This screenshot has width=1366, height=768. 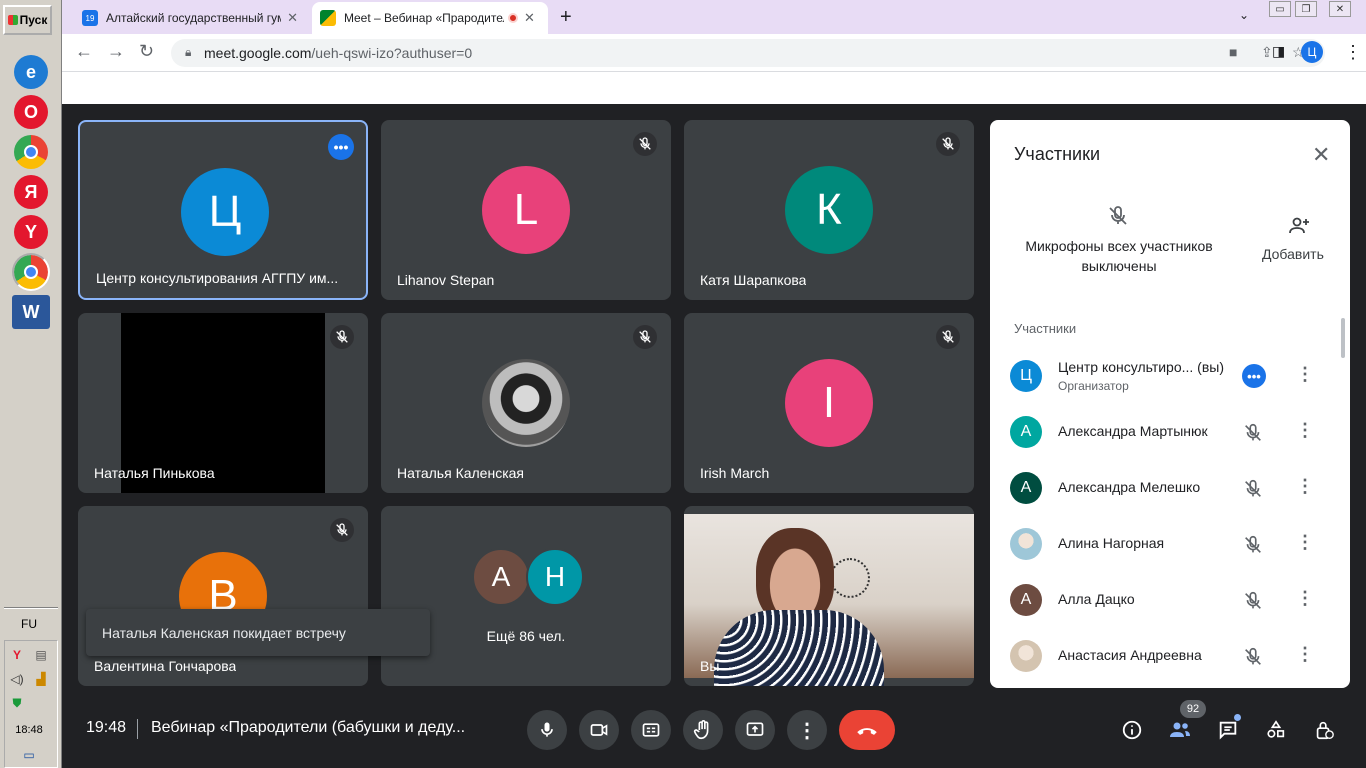 What do you see at coordinates (703, 730) in the screenshot?
I see `raise-hand-button` at bounding box center [703, 730].